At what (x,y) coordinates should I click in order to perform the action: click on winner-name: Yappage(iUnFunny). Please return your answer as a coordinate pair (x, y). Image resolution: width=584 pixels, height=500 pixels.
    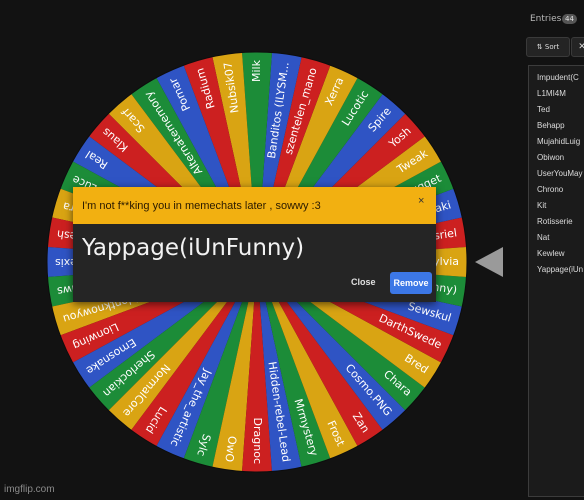
    Looking at the image, I should click on (193, 248).